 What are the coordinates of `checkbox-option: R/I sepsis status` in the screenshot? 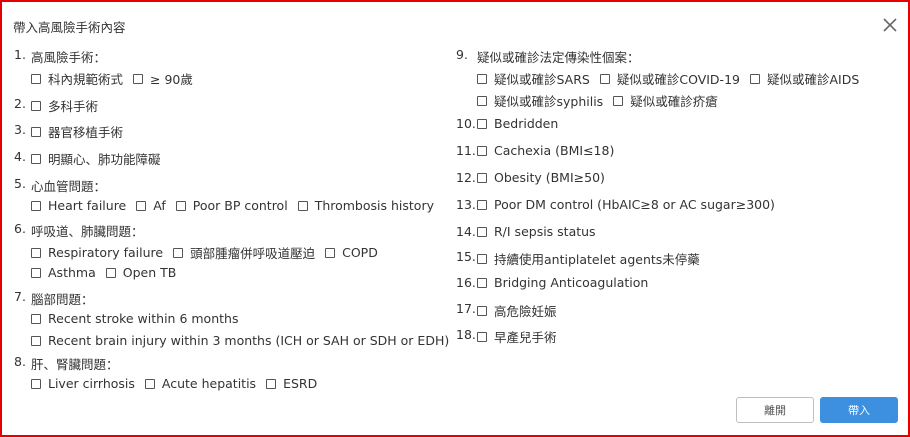 It's located at (536, 231).